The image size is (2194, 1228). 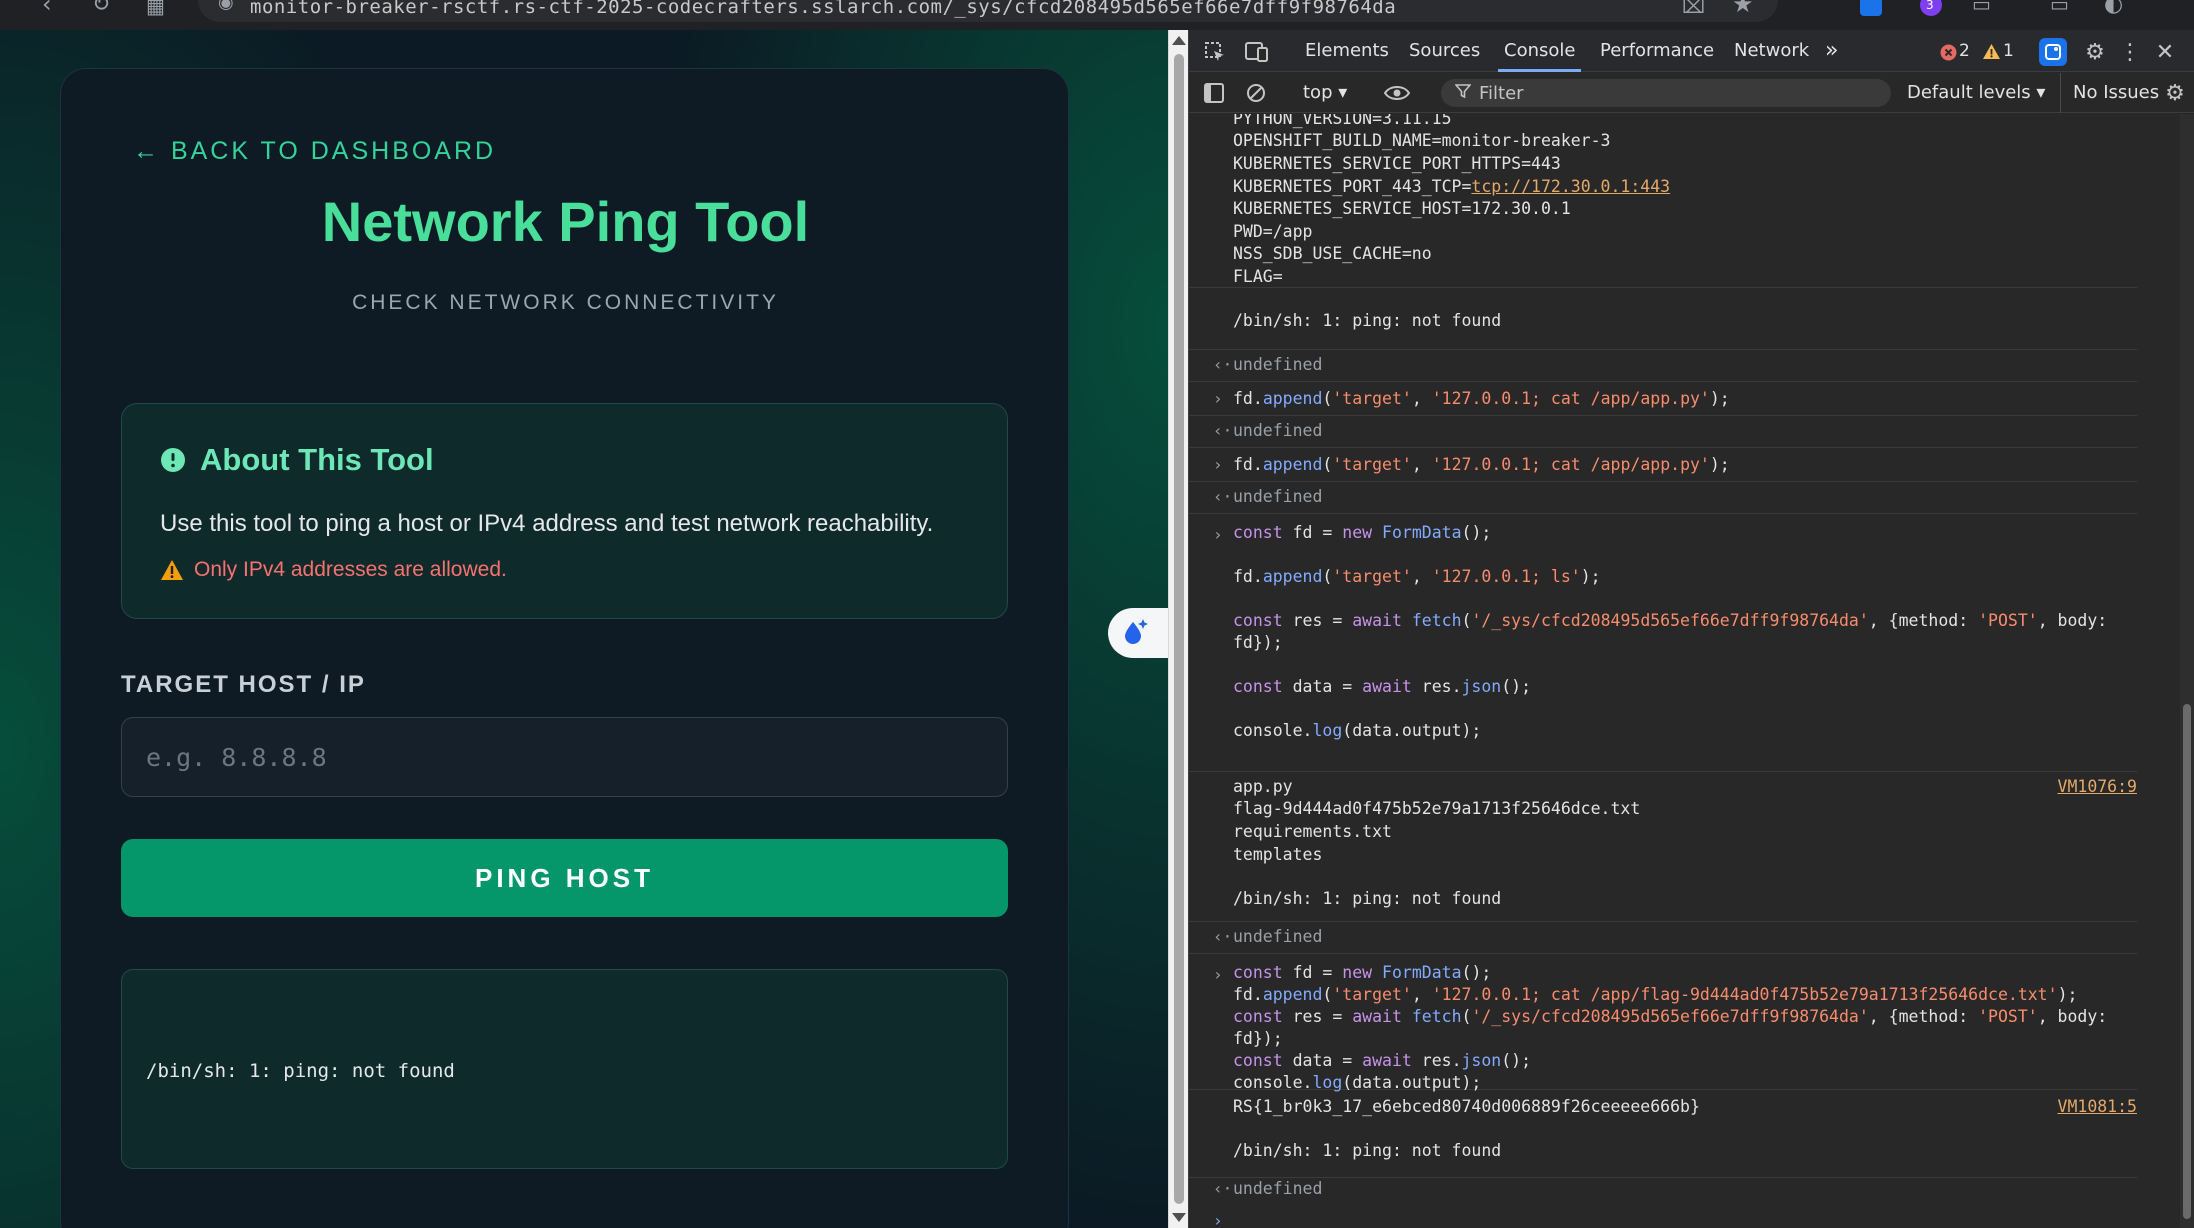 What do you see at coordinates (1352, 186) in the screenshot?
I see `env-key: KUBERNETES_PORT_443_TCP=` at bounding box center [1352, 186].